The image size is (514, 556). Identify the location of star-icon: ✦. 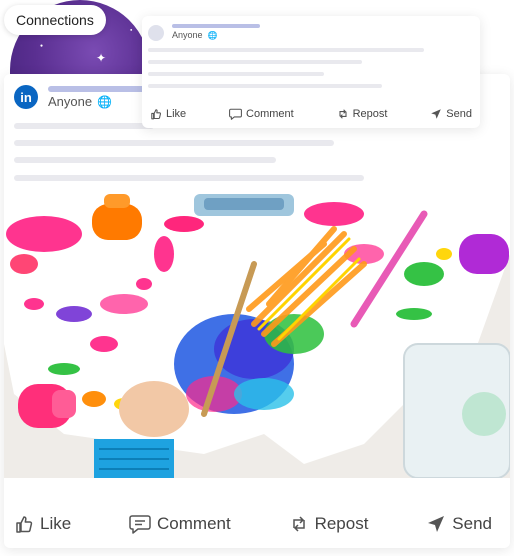
(101, 58).